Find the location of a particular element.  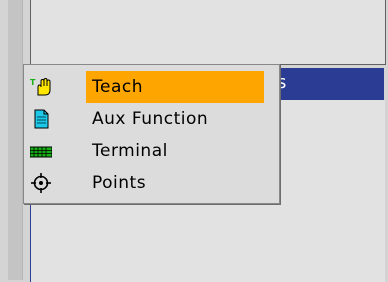

menu-item-label: Teach is located at coordinates (175, 87).